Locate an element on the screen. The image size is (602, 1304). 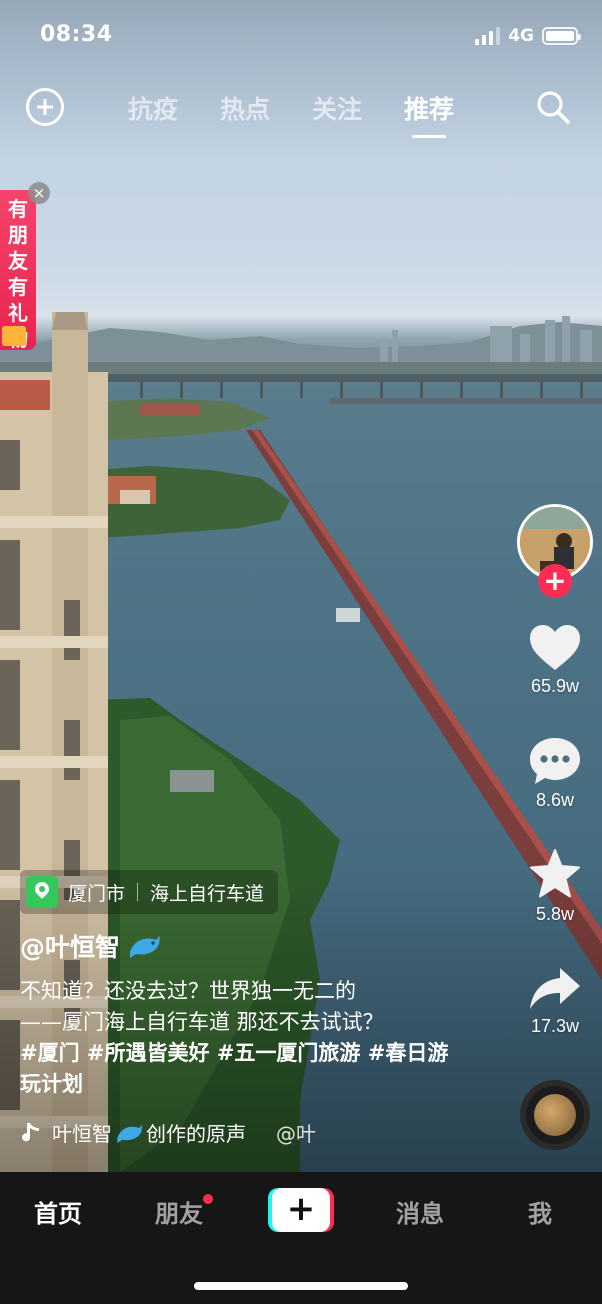
create-button: + is located at coordinates (301, 1210).